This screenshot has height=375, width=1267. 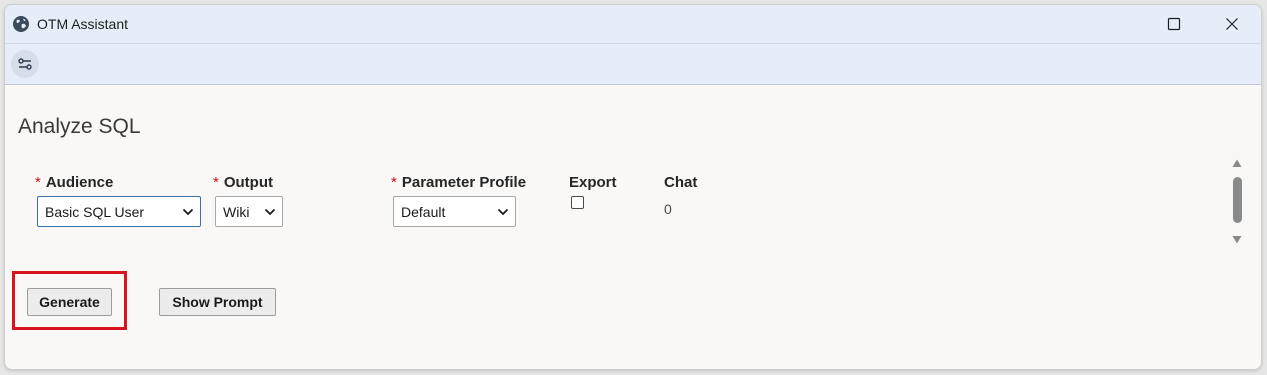 What do you see at coordinates (454, 211) in the screenshot?
I see `parameter-profile-select: Default` at bounding box center [454, 211].